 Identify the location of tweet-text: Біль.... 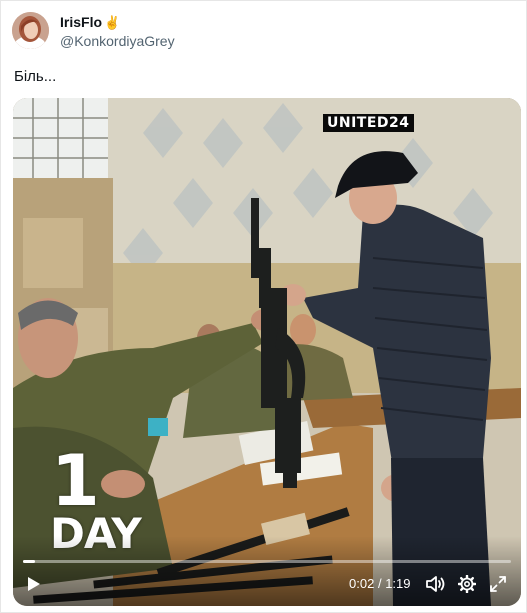
(35, 76).